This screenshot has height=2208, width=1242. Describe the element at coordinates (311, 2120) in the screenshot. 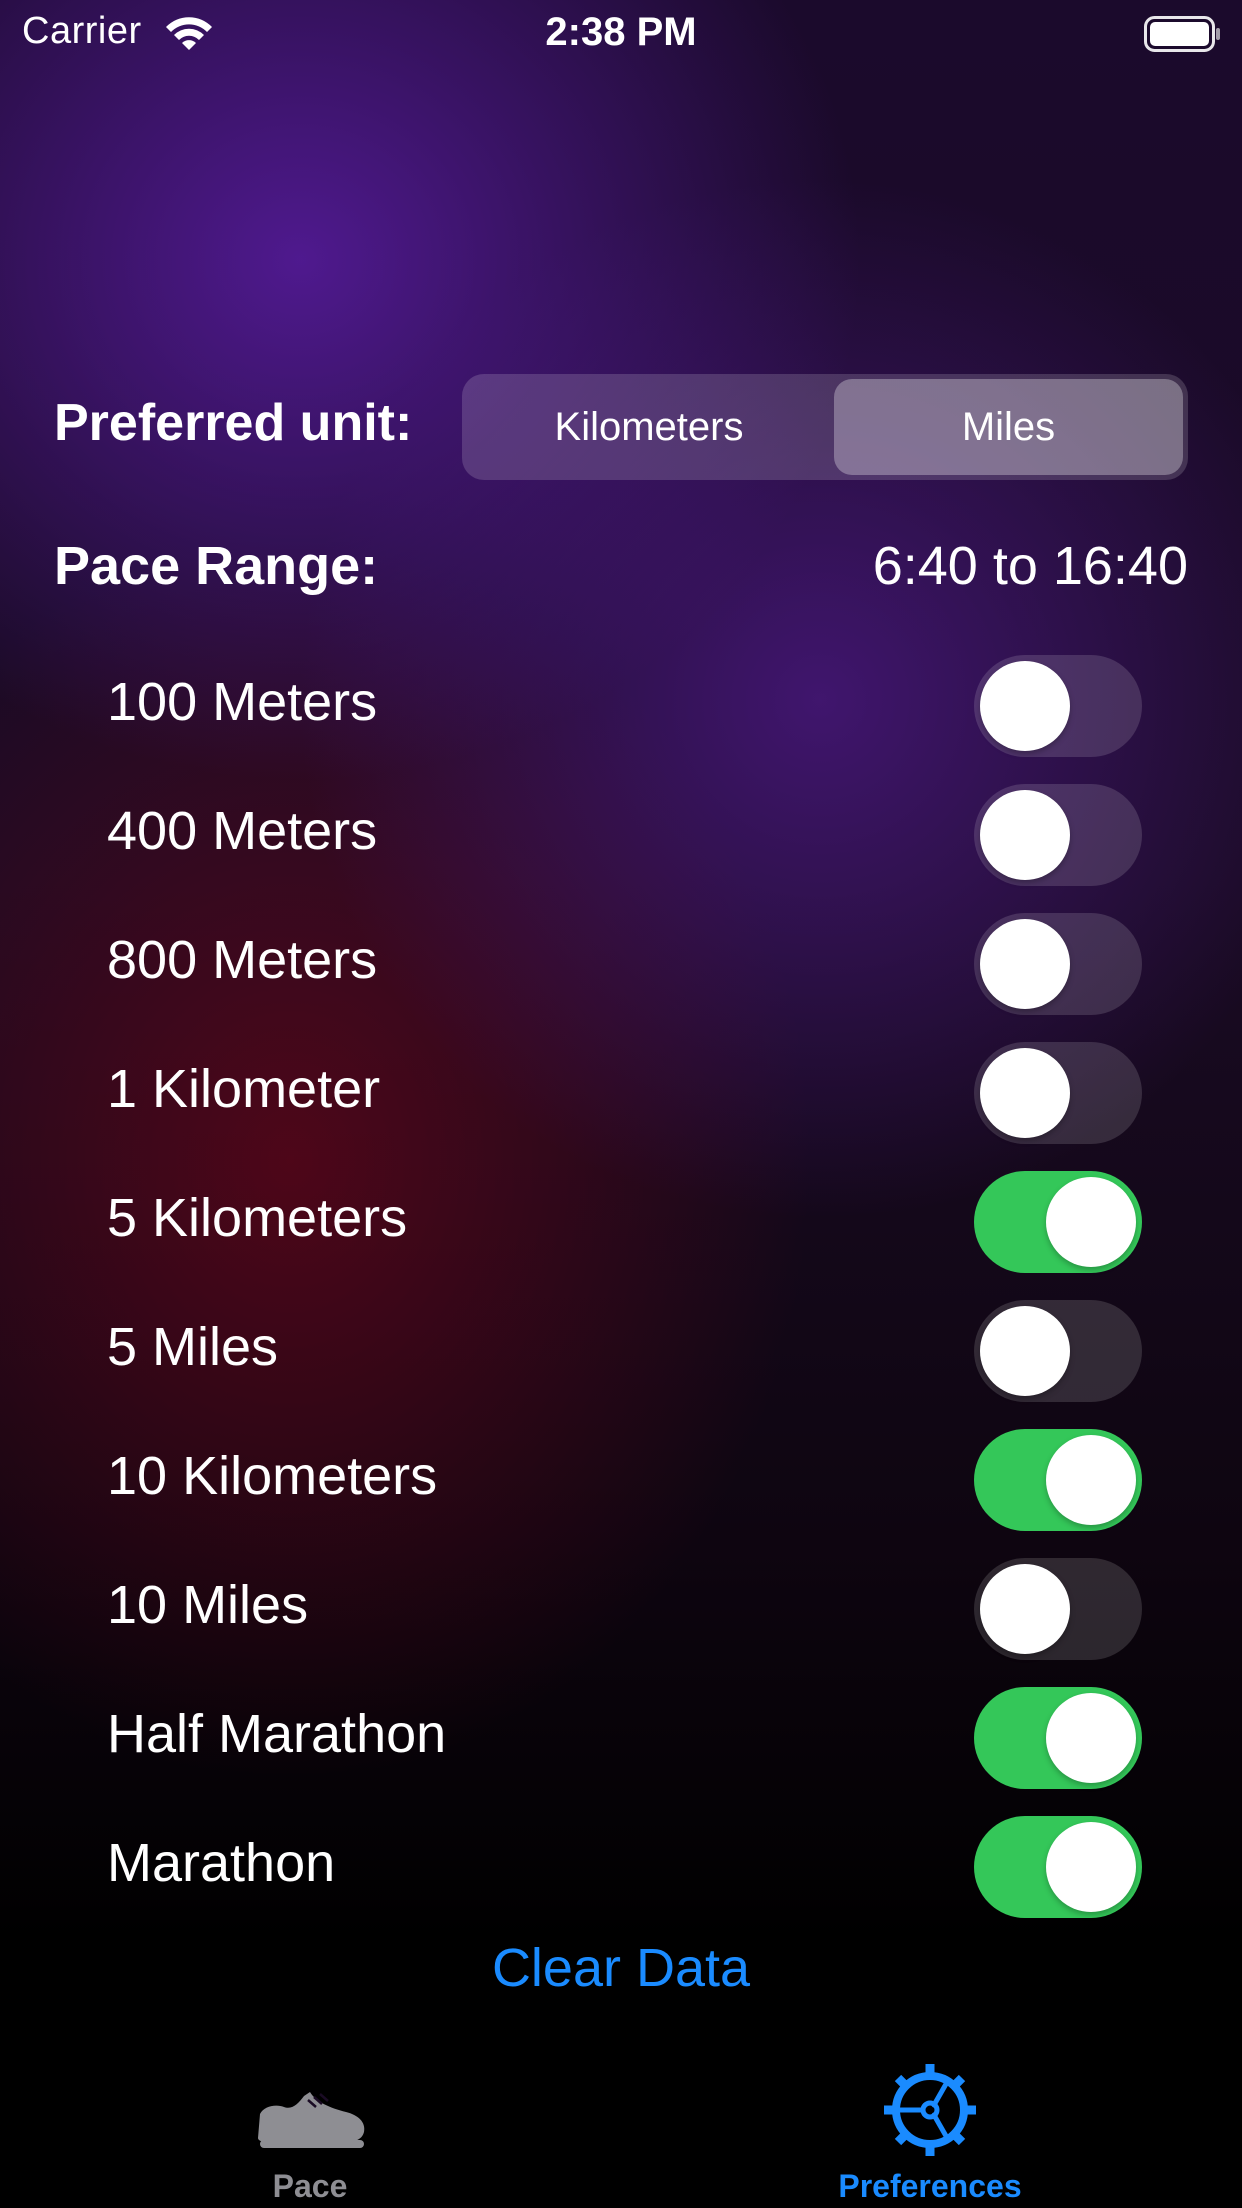

I see `shoe-icon` at that location.